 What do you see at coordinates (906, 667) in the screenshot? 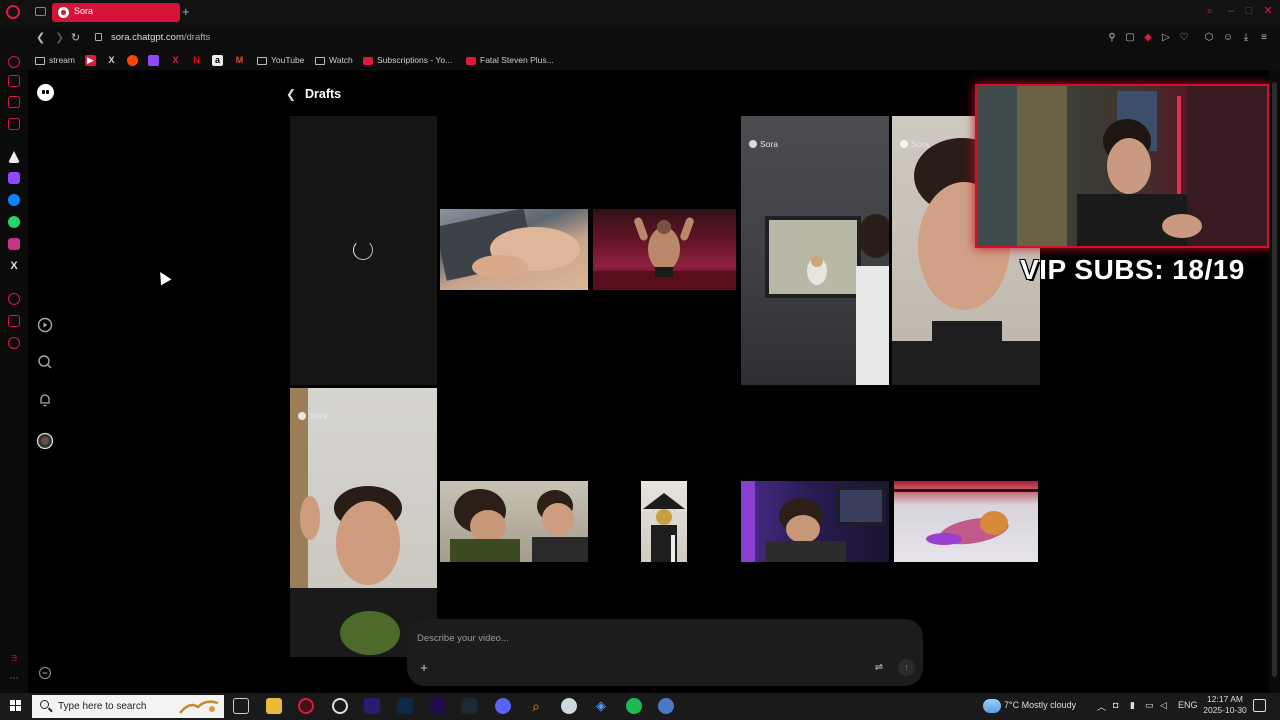
I see `send-button: ↑` at bounding box center [906, 667].